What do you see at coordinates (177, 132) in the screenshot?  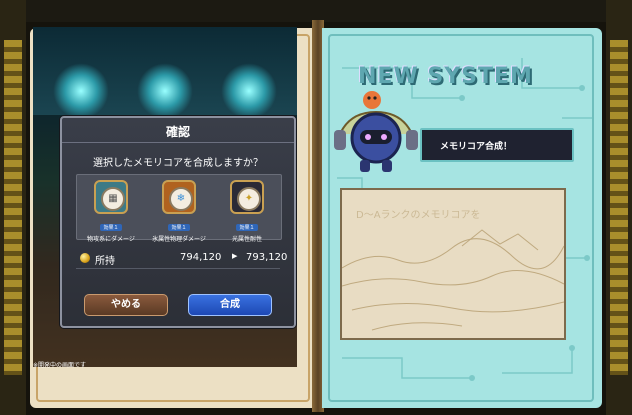 I see `dialog-title: 確認` at bounding box center [177, 132].